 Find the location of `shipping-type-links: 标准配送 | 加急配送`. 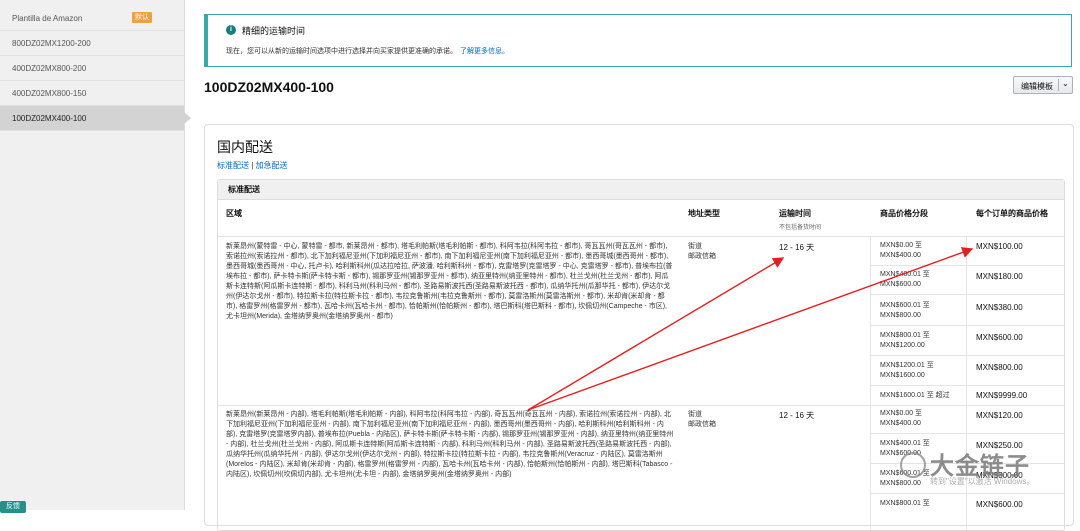

shipping-type-links: 标准配送 | 加急配送 is located at coordinates (252, 165).